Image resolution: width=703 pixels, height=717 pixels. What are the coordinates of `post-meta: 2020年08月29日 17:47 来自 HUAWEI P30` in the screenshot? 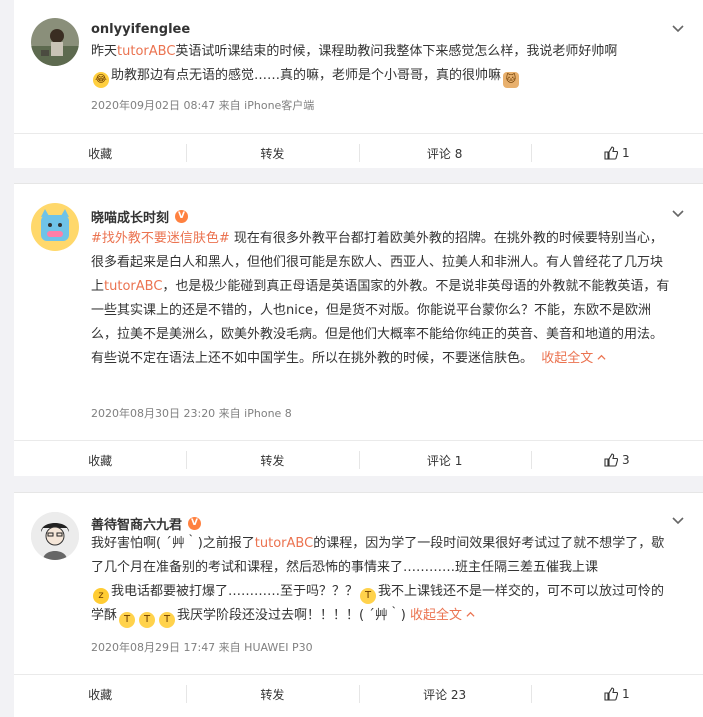 It's located at (202, 647).